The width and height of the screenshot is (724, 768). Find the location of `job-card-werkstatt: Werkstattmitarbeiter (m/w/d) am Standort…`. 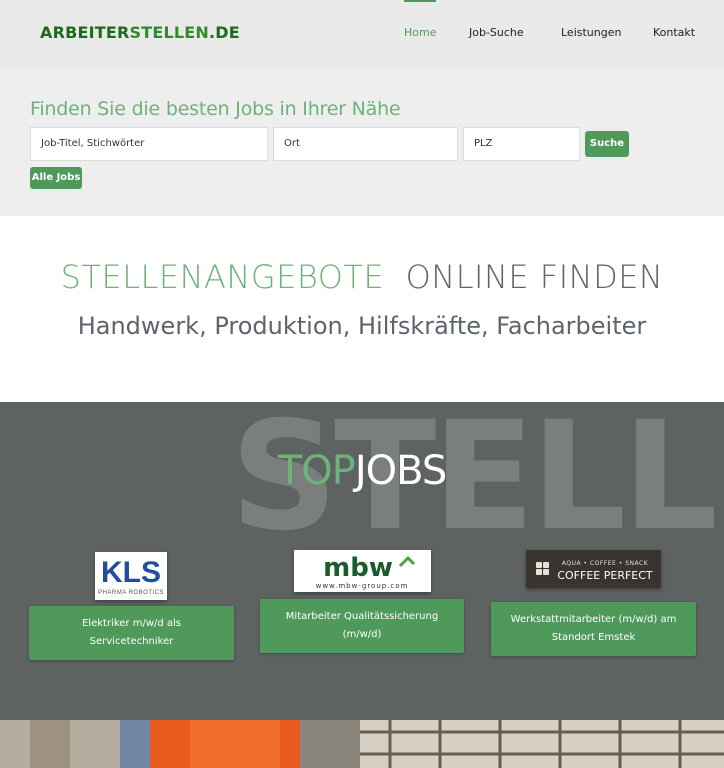

job-card-werkstatt: Werkstattmitarbeiter (m/w/d) am Standort… is located at coordinates (593, 629).